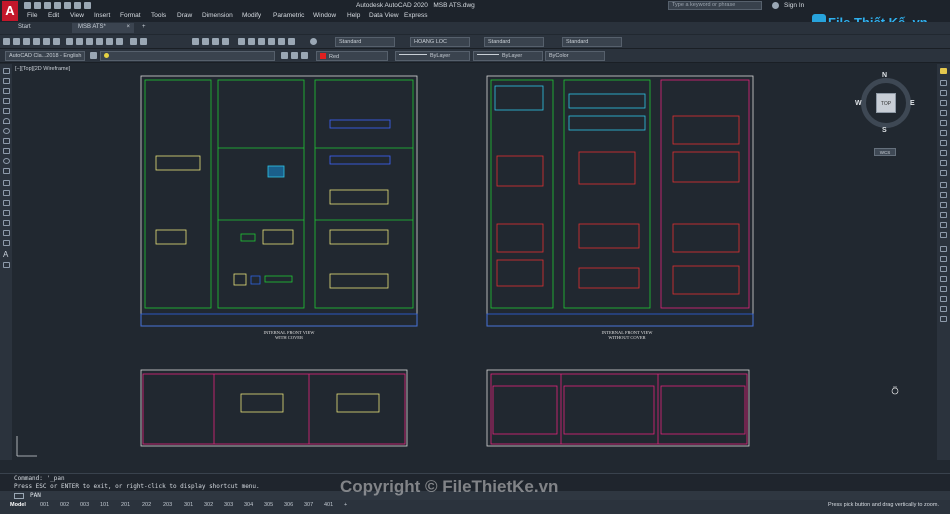  Describe the element at coordinates (352, 56) in the screenshot. I see `color-combo: Red` at that location.